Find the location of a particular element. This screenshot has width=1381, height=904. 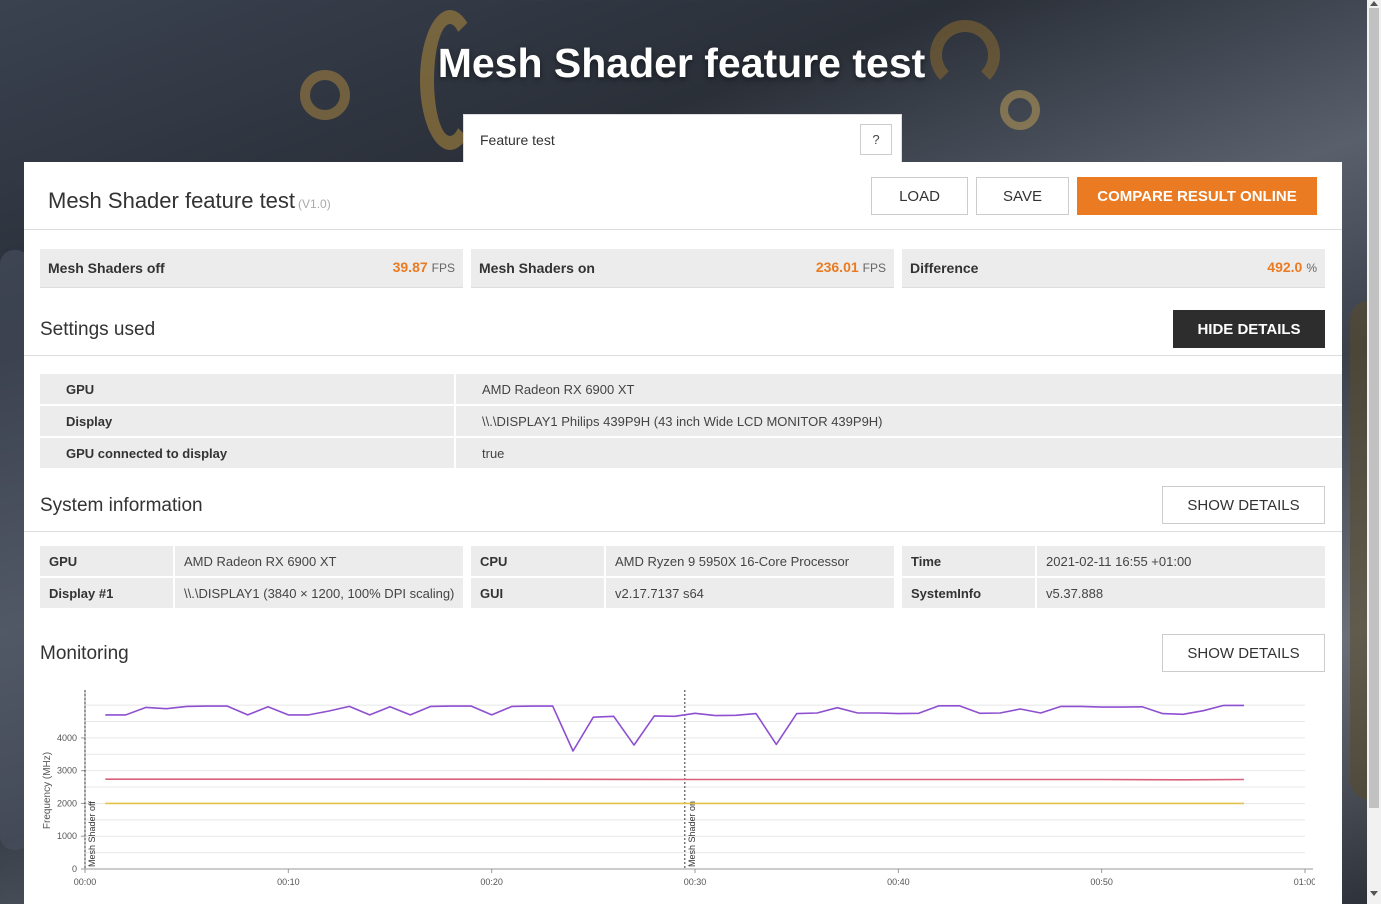

scroll-thumb is located at coordinates (1374, 408).